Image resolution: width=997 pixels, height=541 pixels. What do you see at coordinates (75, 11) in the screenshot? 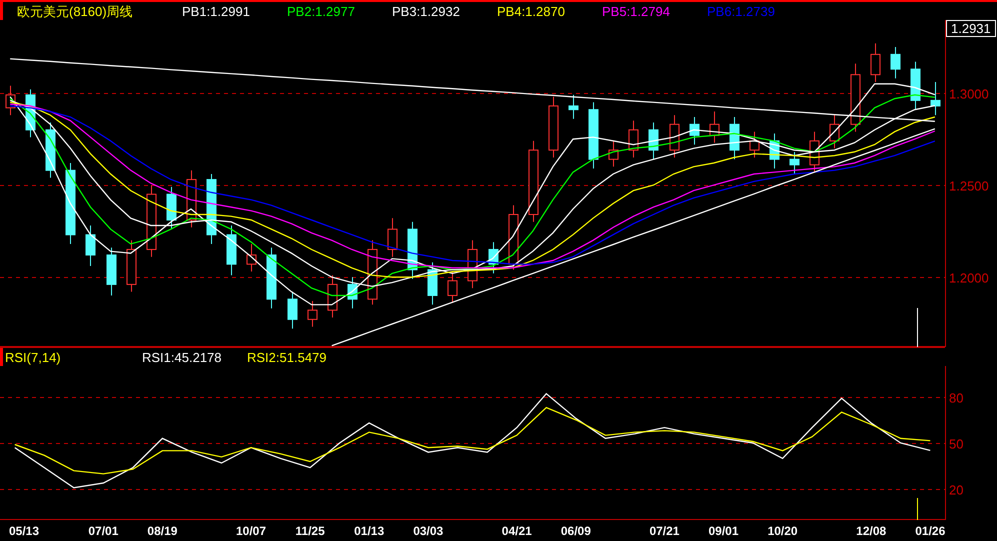
I see `chart-title: 欧元美元(8160)周线` at bounding box center [75, 11].